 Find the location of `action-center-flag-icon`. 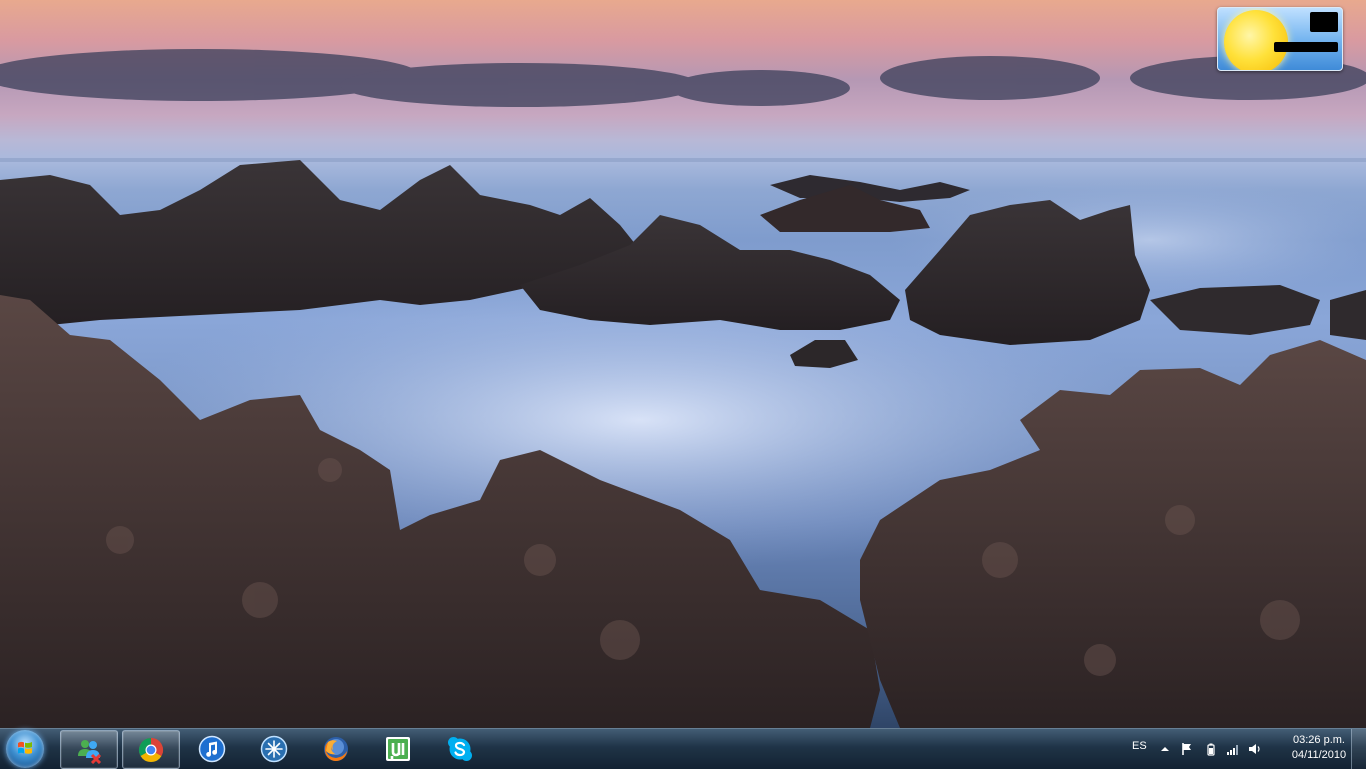

action-center-flag-icon is located at coordinates (1187, 749).